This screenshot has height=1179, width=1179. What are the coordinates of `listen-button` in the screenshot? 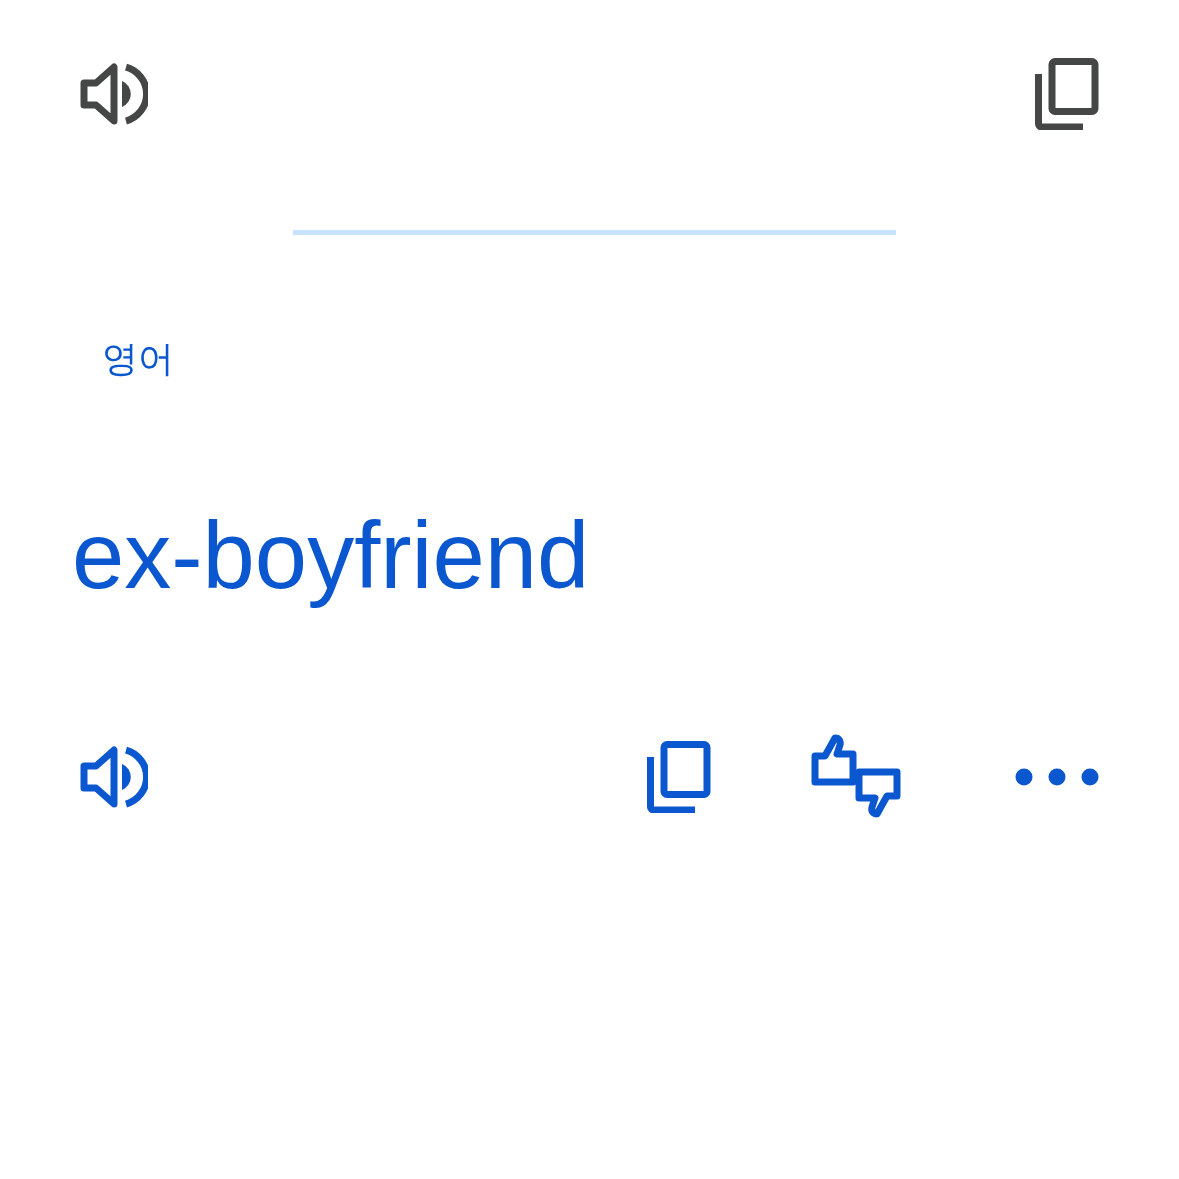 It's located at (114, 94).